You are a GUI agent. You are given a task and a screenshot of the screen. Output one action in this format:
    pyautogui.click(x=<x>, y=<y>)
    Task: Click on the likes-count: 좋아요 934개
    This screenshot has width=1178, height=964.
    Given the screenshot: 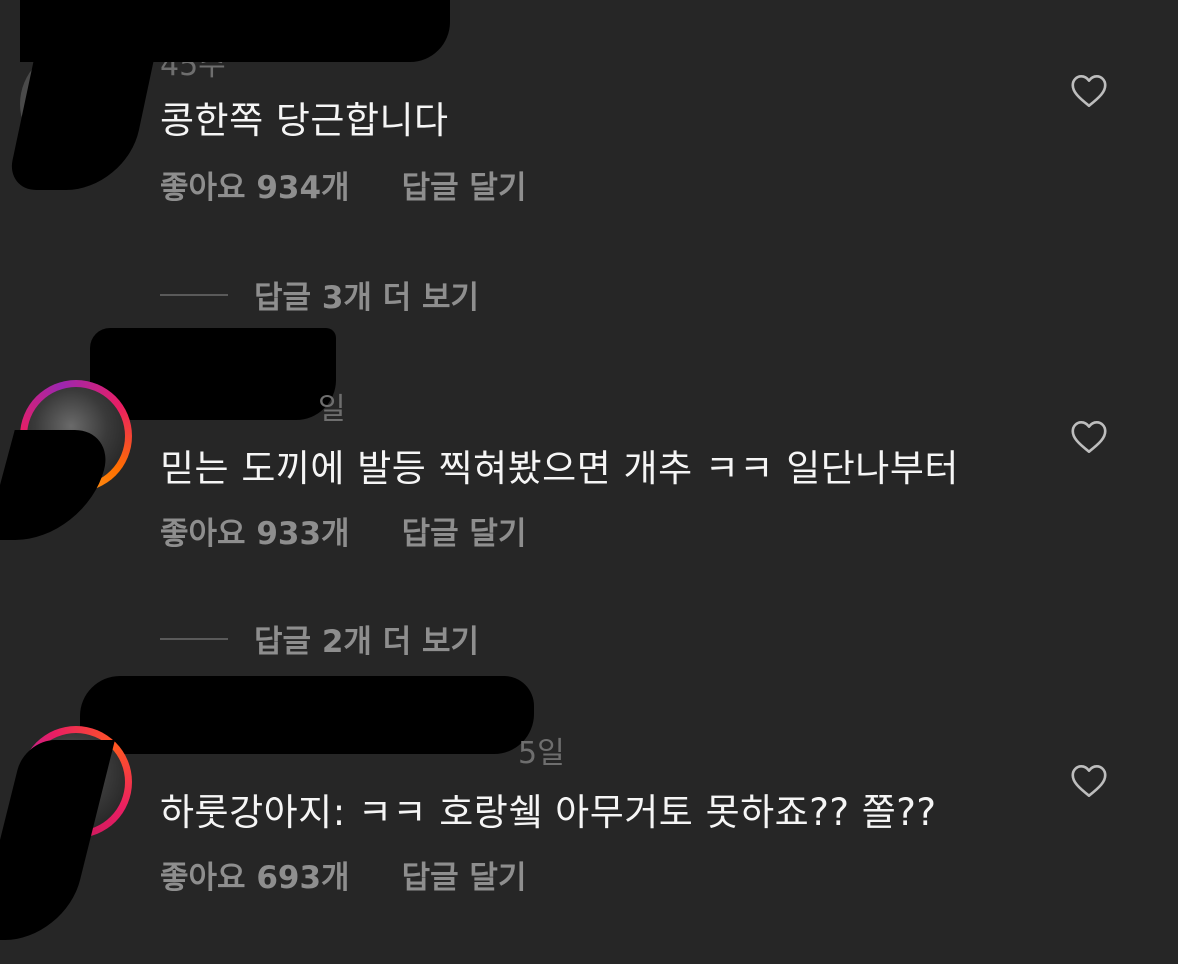 What is the action you would take?
    pyautogui.click(x=255, y=184)
    